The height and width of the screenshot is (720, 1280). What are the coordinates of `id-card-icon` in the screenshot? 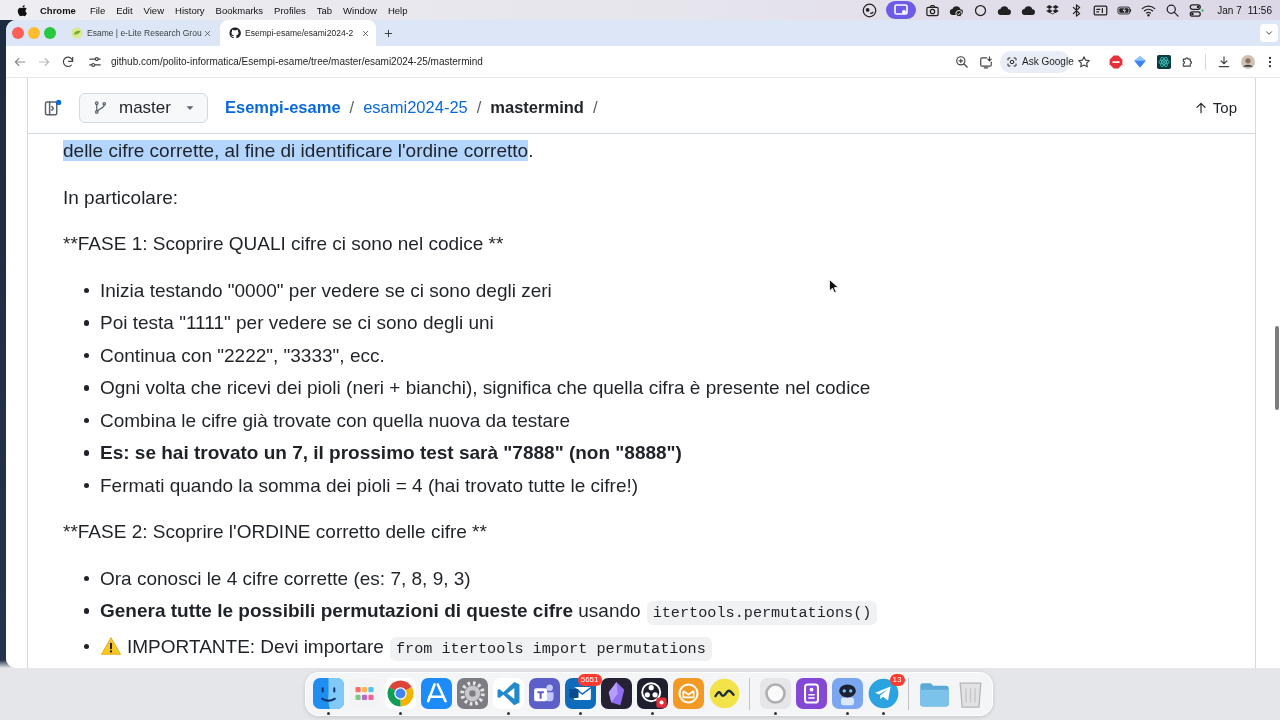 It's located at (1101, 10).